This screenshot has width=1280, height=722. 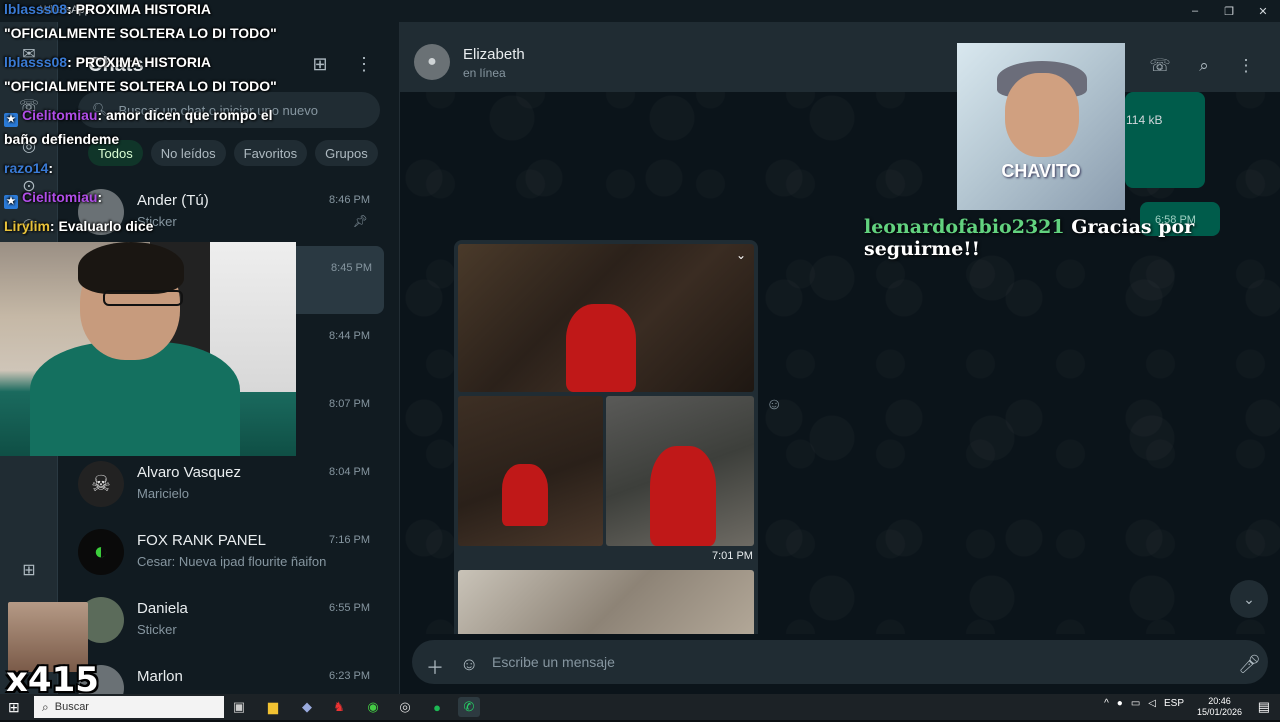 What do you see at coordinates (1144, 703) in the screenshot?
I see `system-tray: ^ ● ▭ ◁ ESP` at bounding box center [1144, 703].